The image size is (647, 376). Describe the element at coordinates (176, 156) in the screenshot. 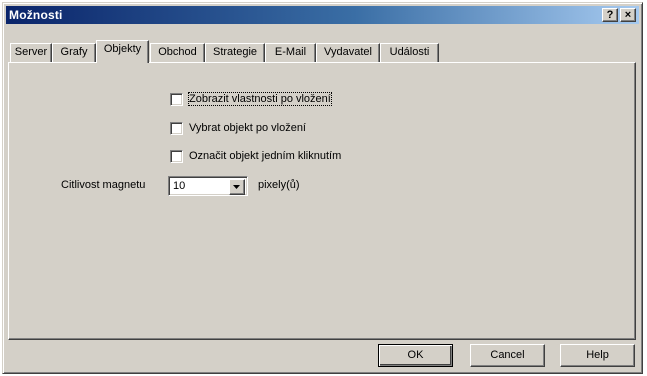

I see `single-click-checkbox` at that location.